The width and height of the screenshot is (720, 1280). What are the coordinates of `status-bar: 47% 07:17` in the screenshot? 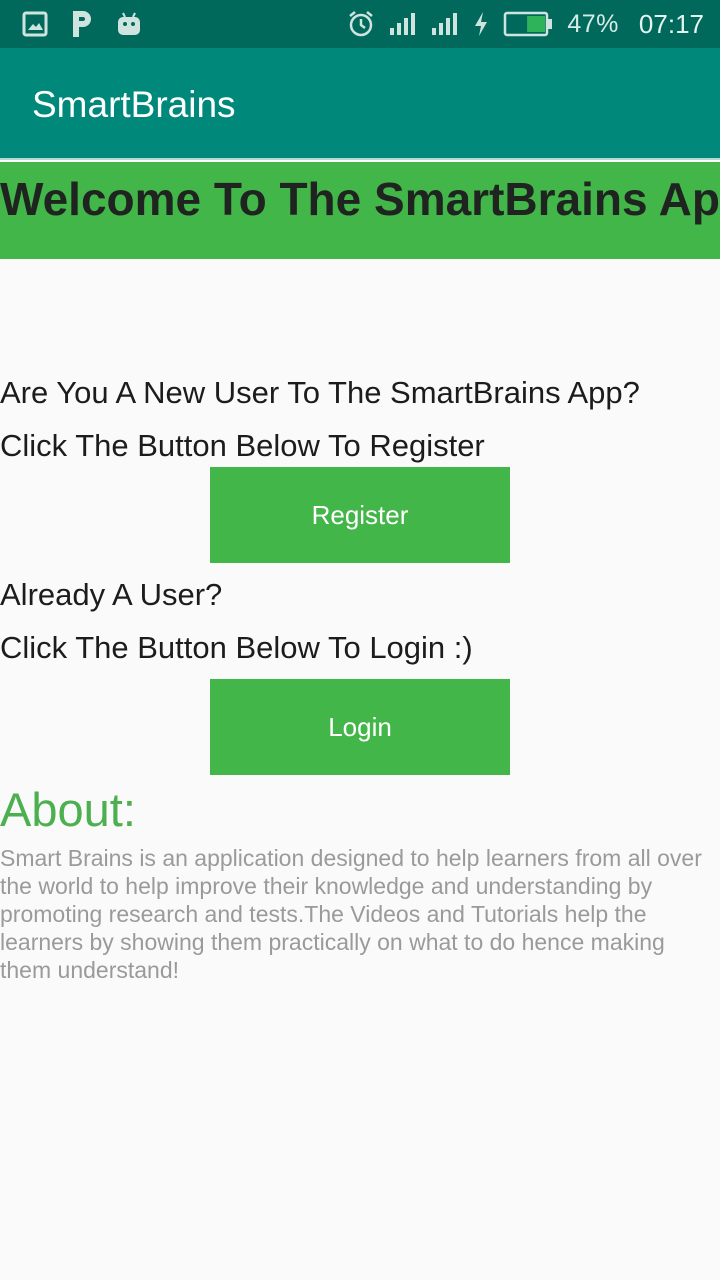 It's located at (360, 24).